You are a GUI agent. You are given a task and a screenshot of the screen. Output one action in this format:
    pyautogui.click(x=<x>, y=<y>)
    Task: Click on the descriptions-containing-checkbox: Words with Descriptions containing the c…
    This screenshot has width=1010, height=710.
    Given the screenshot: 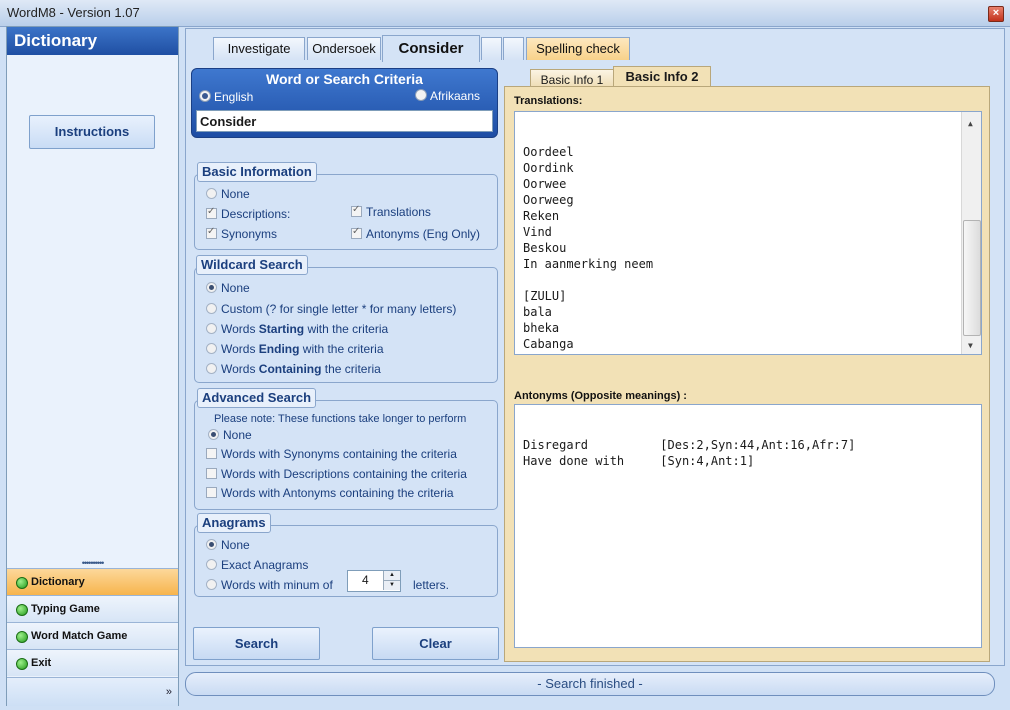 What is the action you would take?
    pyautogui.click(x=336, y=474)
    